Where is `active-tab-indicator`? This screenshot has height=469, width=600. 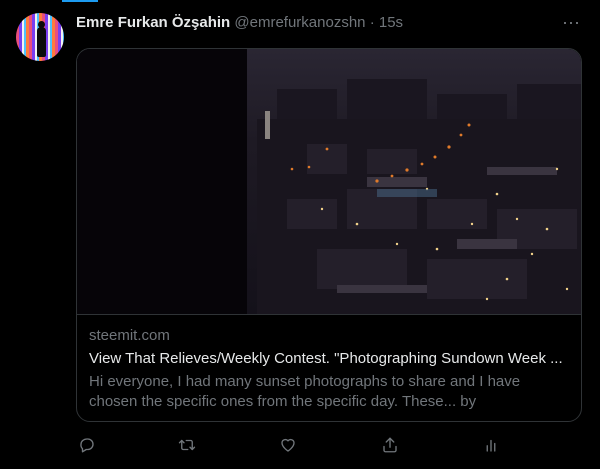 active-tab-indicator is located at coordinates (80, 1).